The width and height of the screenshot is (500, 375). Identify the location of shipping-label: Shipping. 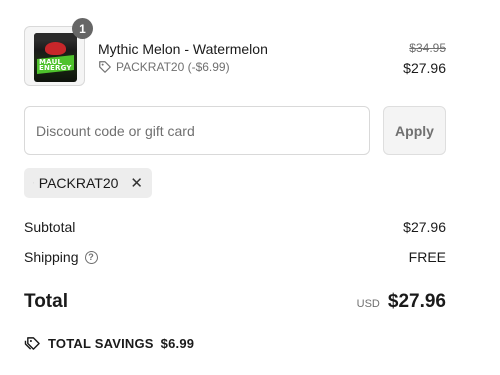
(51, 257).